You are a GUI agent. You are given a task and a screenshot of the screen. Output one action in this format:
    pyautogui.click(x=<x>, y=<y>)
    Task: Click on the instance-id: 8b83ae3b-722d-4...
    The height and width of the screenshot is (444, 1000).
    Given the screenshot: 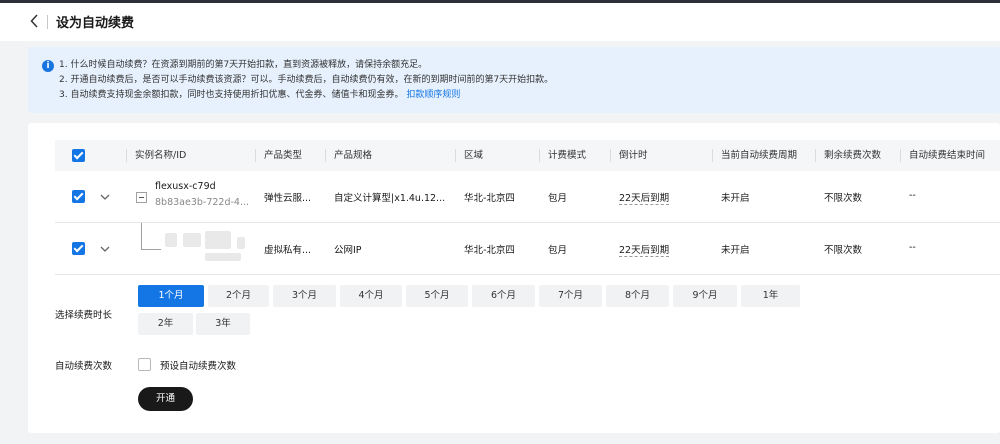 What is the action you would take?
    pyautogui.click(x=202, y=202)
    